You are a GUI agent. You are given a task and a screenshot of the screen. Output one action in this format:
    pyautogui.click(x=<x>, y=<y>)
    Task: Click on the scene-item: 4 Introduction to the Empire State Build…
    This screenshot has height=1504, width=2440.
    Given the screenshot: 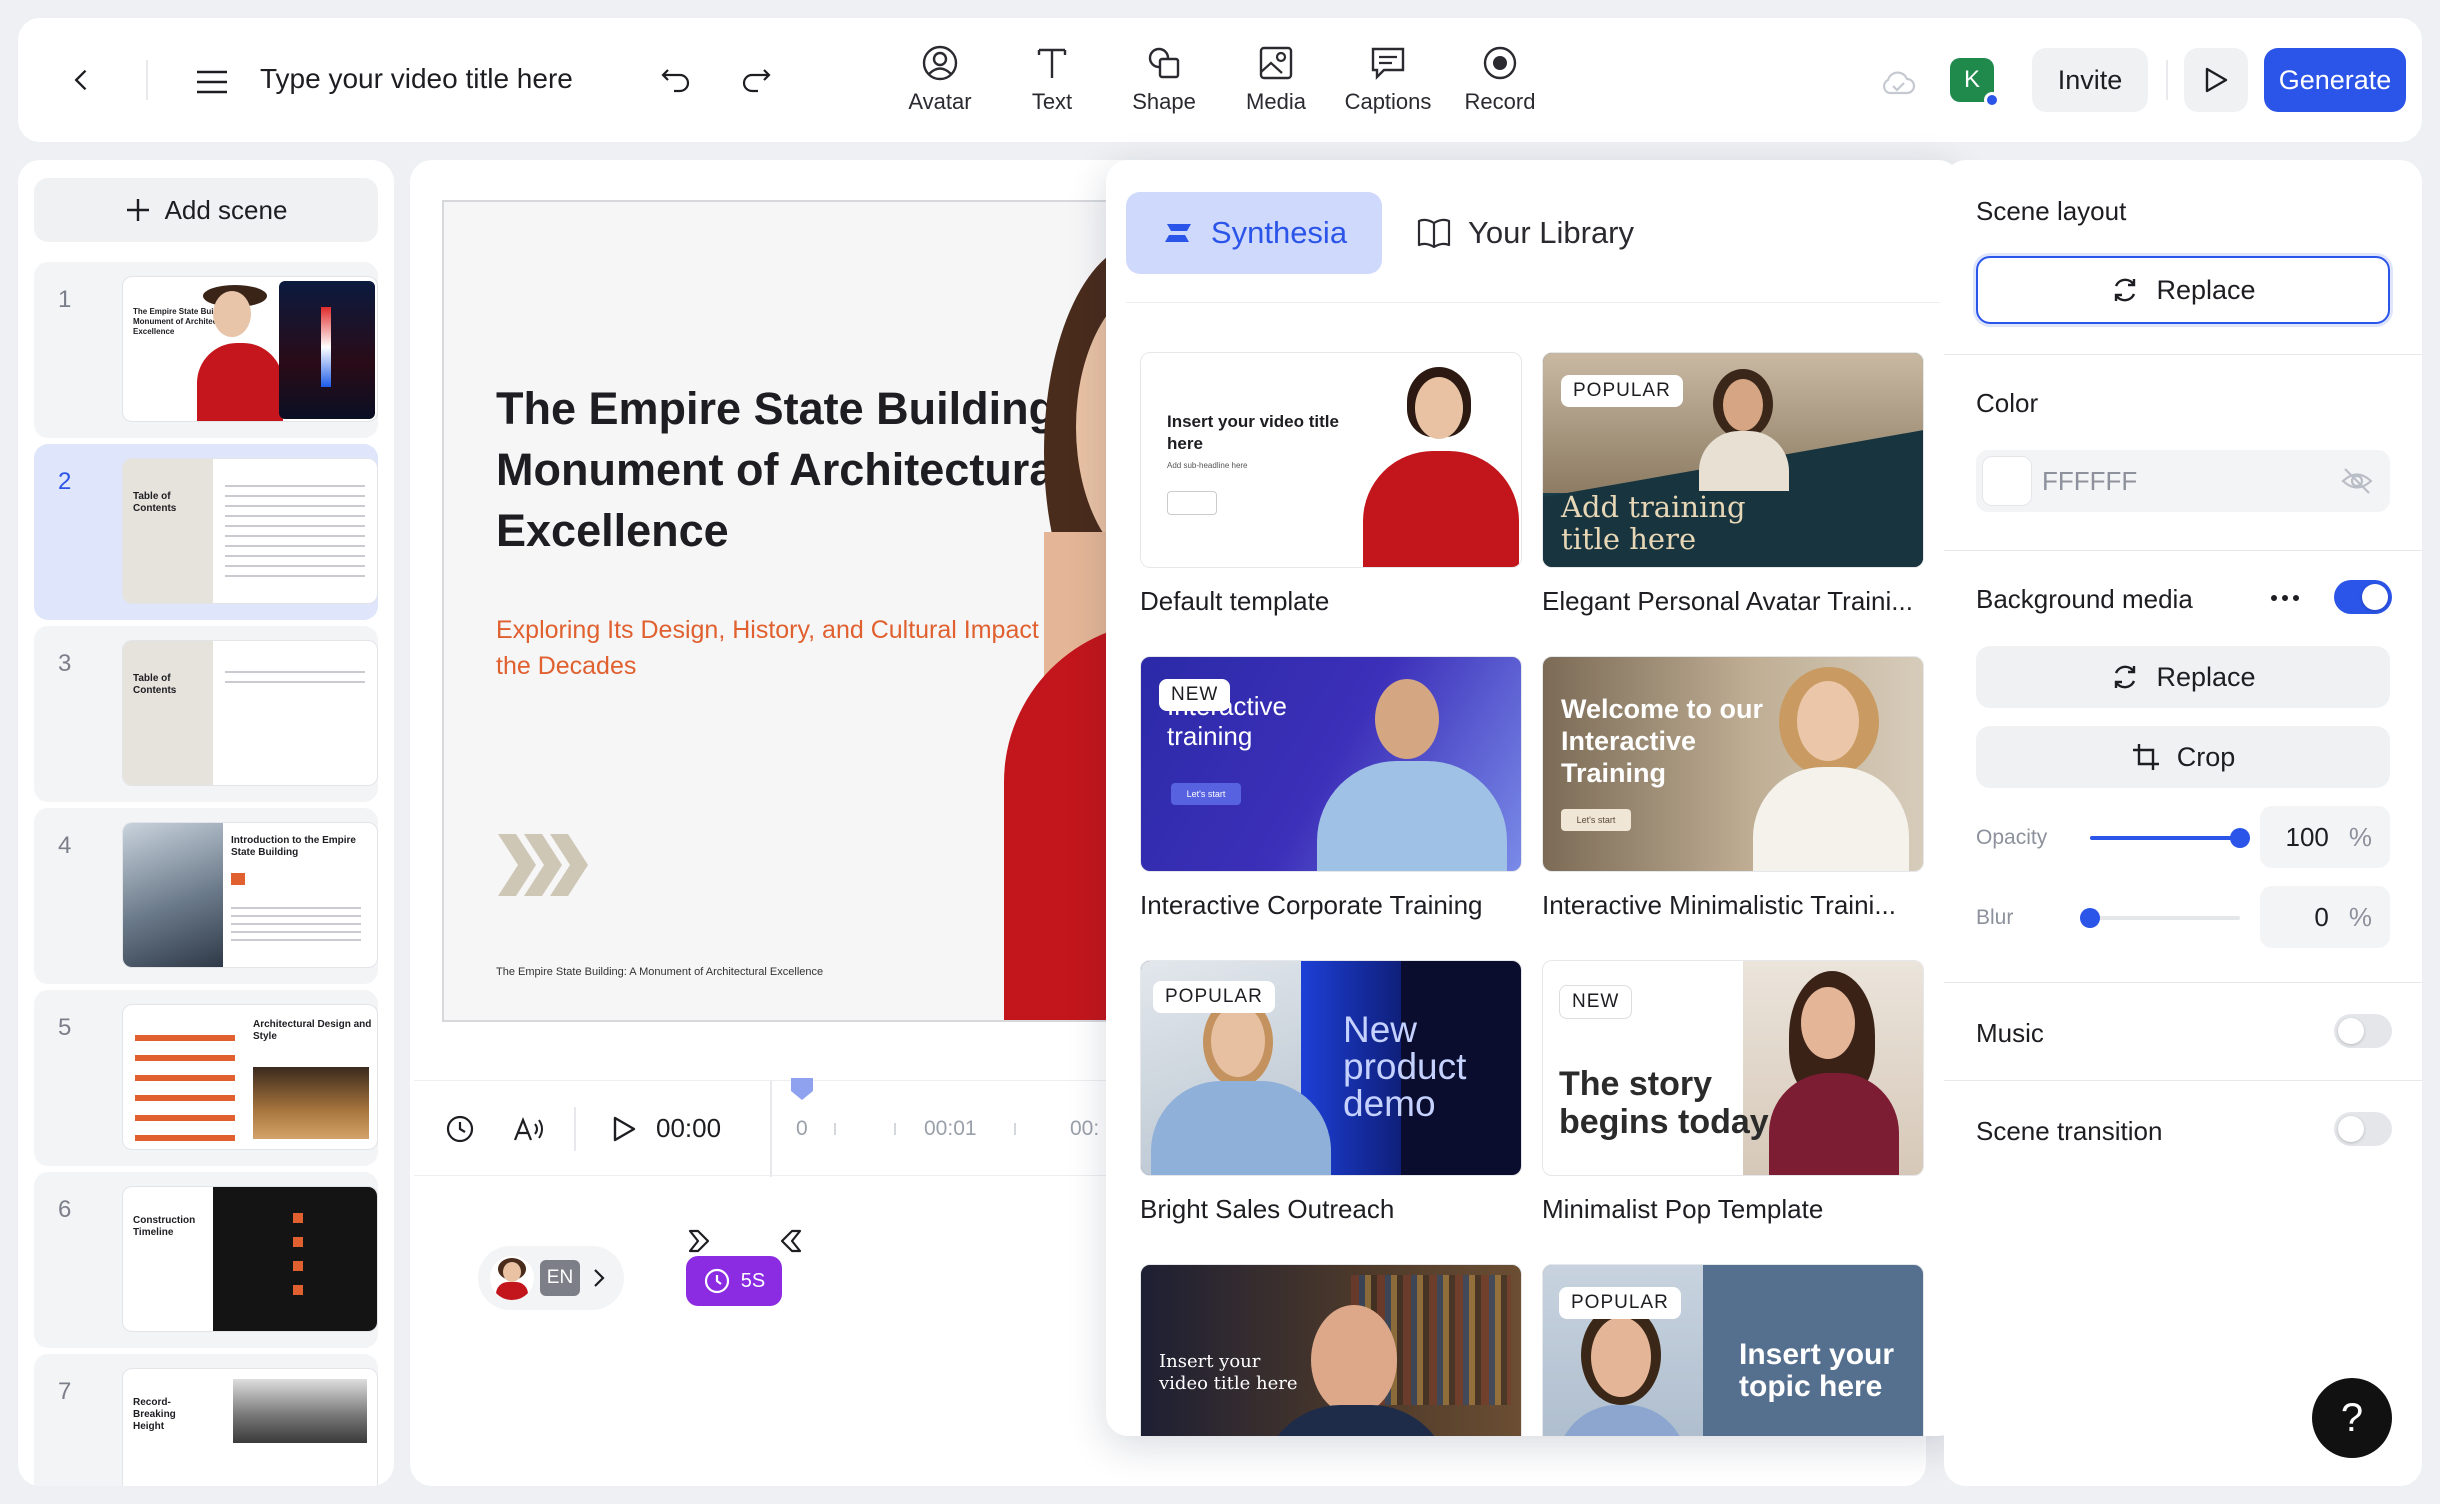 What is the action you would take?
    pyautogui.click(x=206, y=896)
    